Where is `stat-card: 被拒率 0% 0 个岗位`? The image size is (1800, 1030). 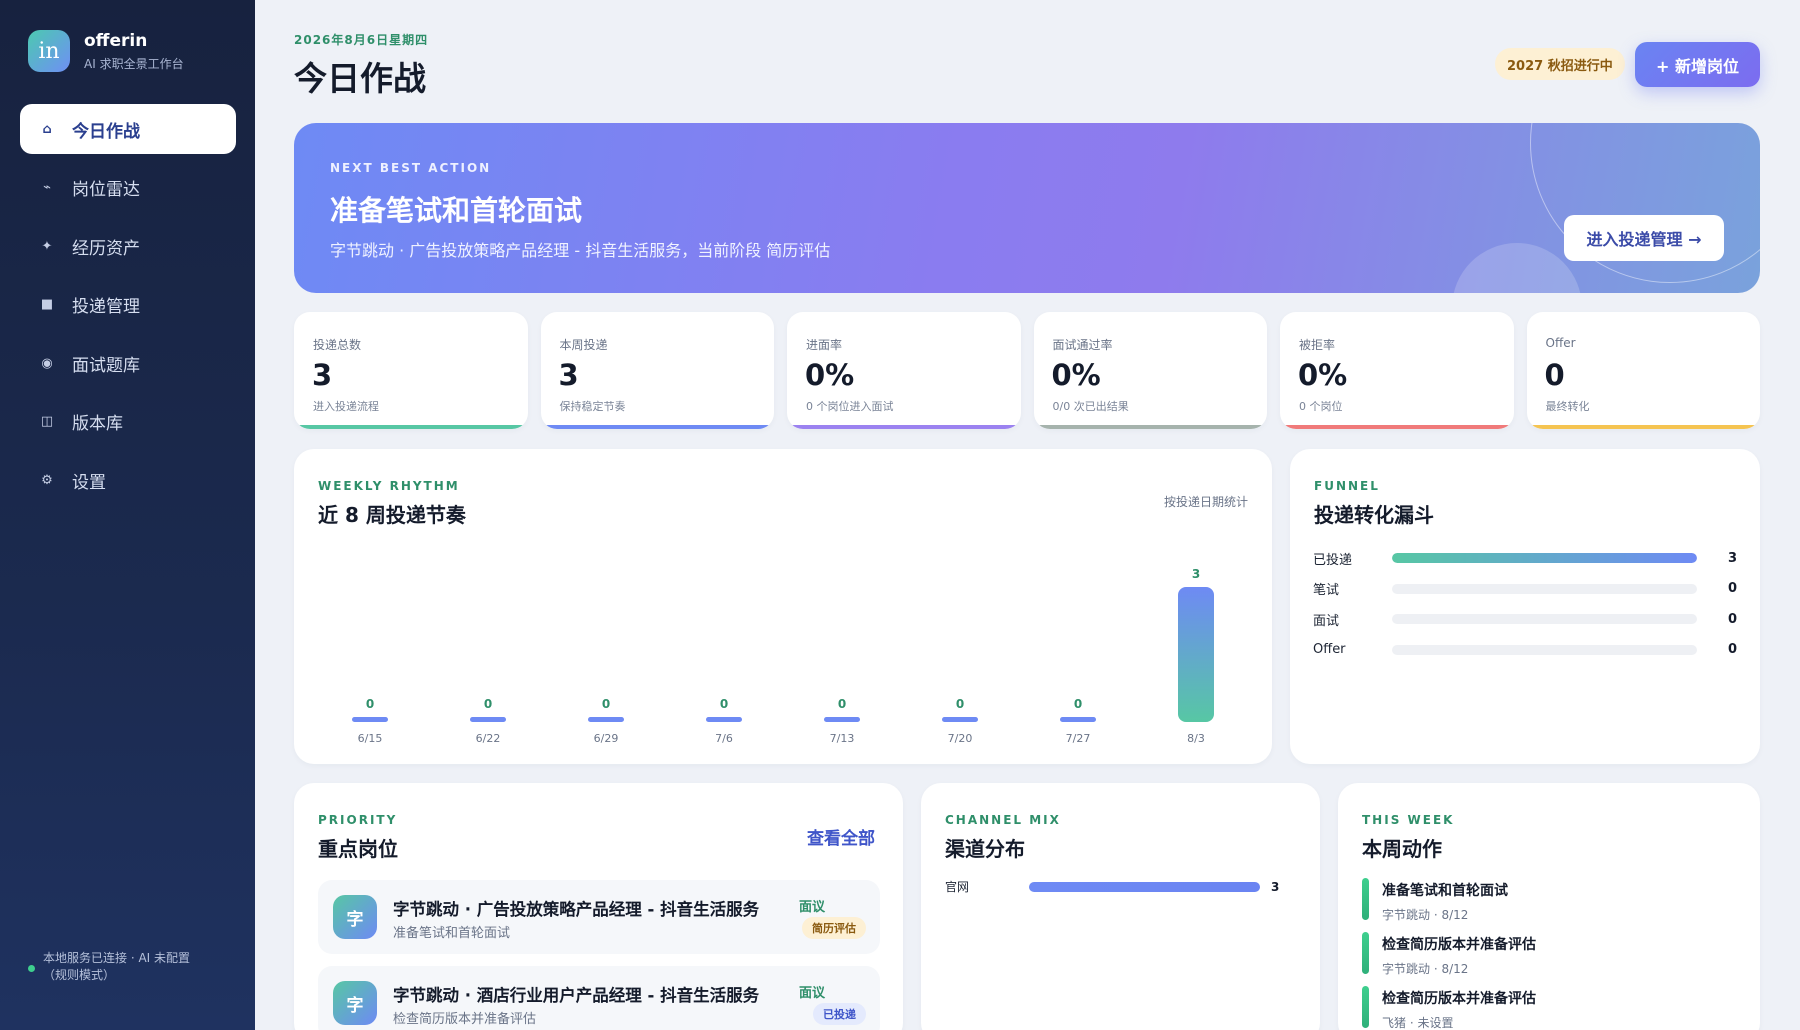
stat-card: 被拒率 0% 0 个岗位 is located at coordinates (1397, 370).